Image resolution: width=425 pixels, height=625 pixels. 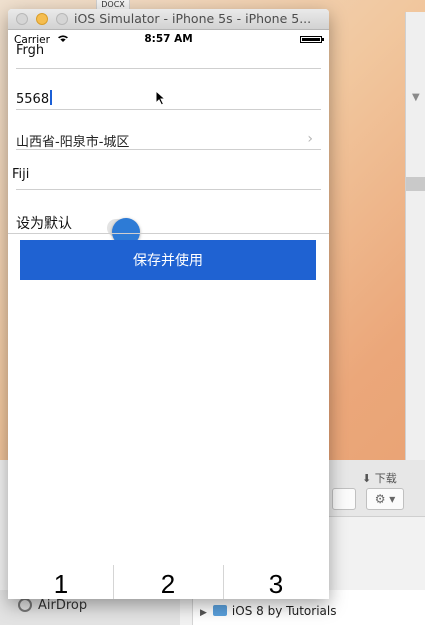 What do you see at coordinates (22, 19) in the screenshot?
I see `close-button` at bounding box center [22, 19].